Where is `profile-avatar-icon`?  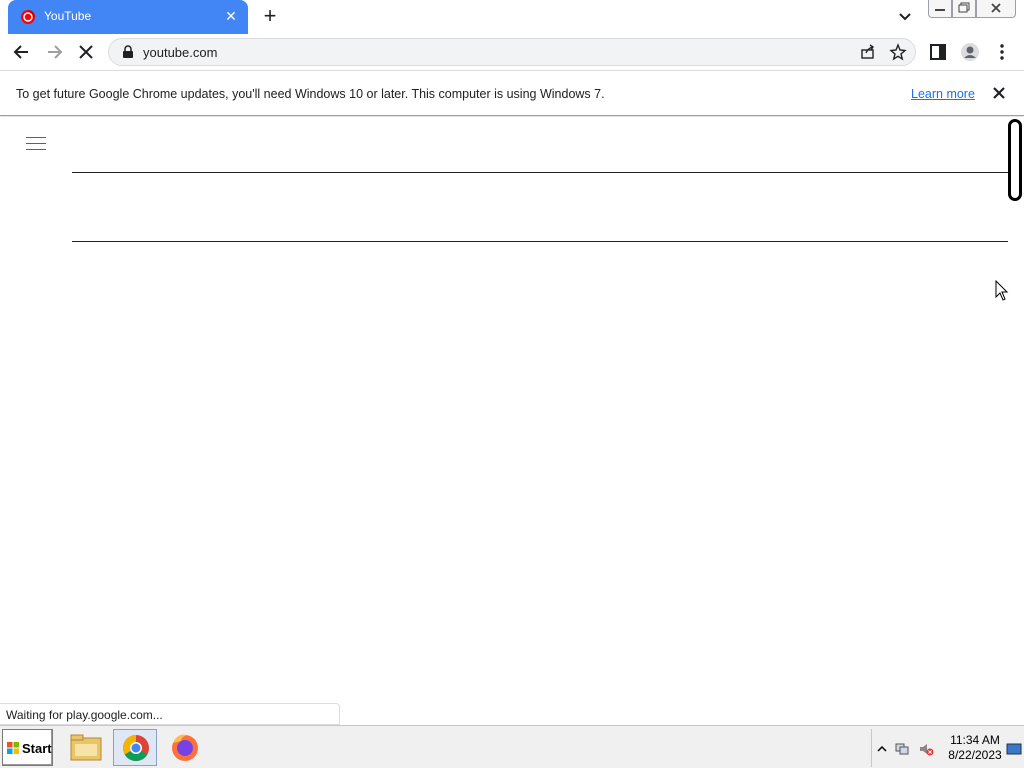 profile-avatar-icon is located at coordinates (970, 52).